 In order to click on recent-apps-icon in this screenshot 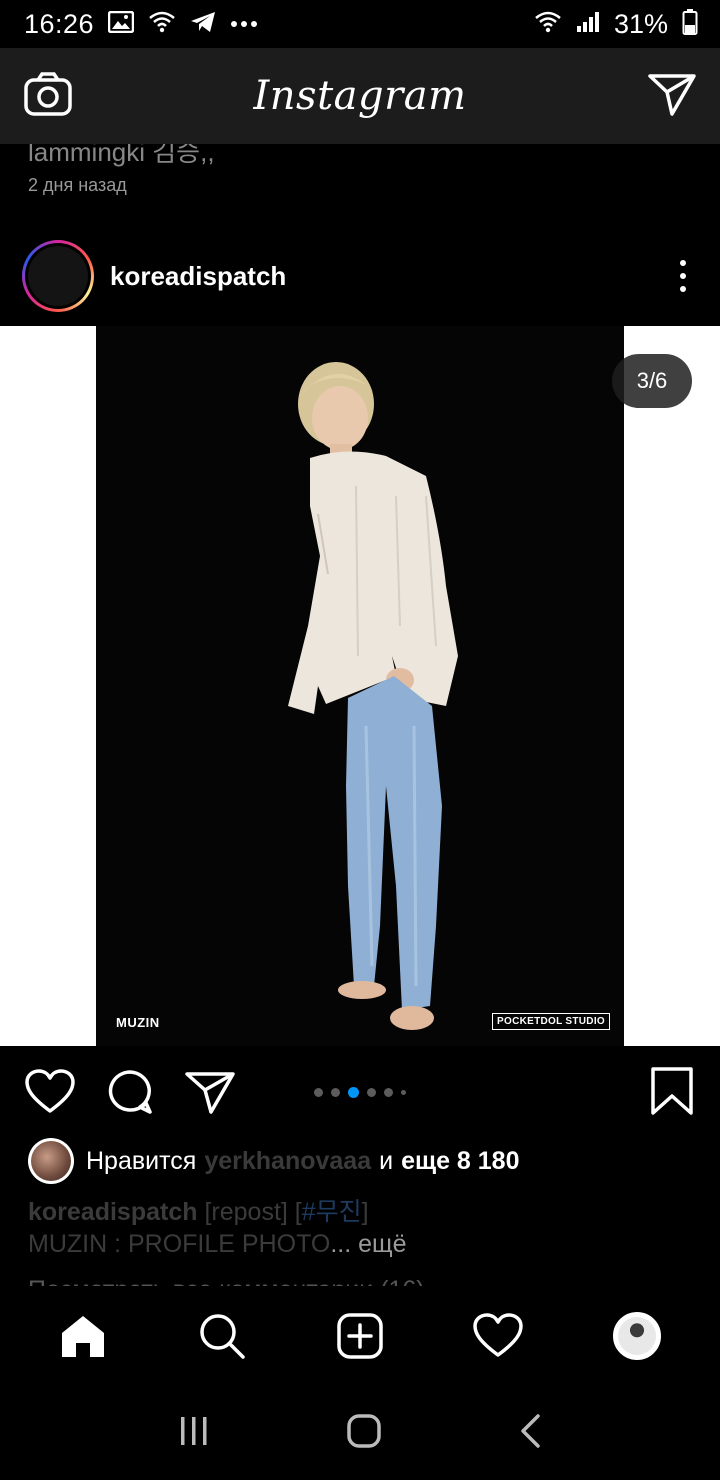, I will do `click(194, 1433)`.